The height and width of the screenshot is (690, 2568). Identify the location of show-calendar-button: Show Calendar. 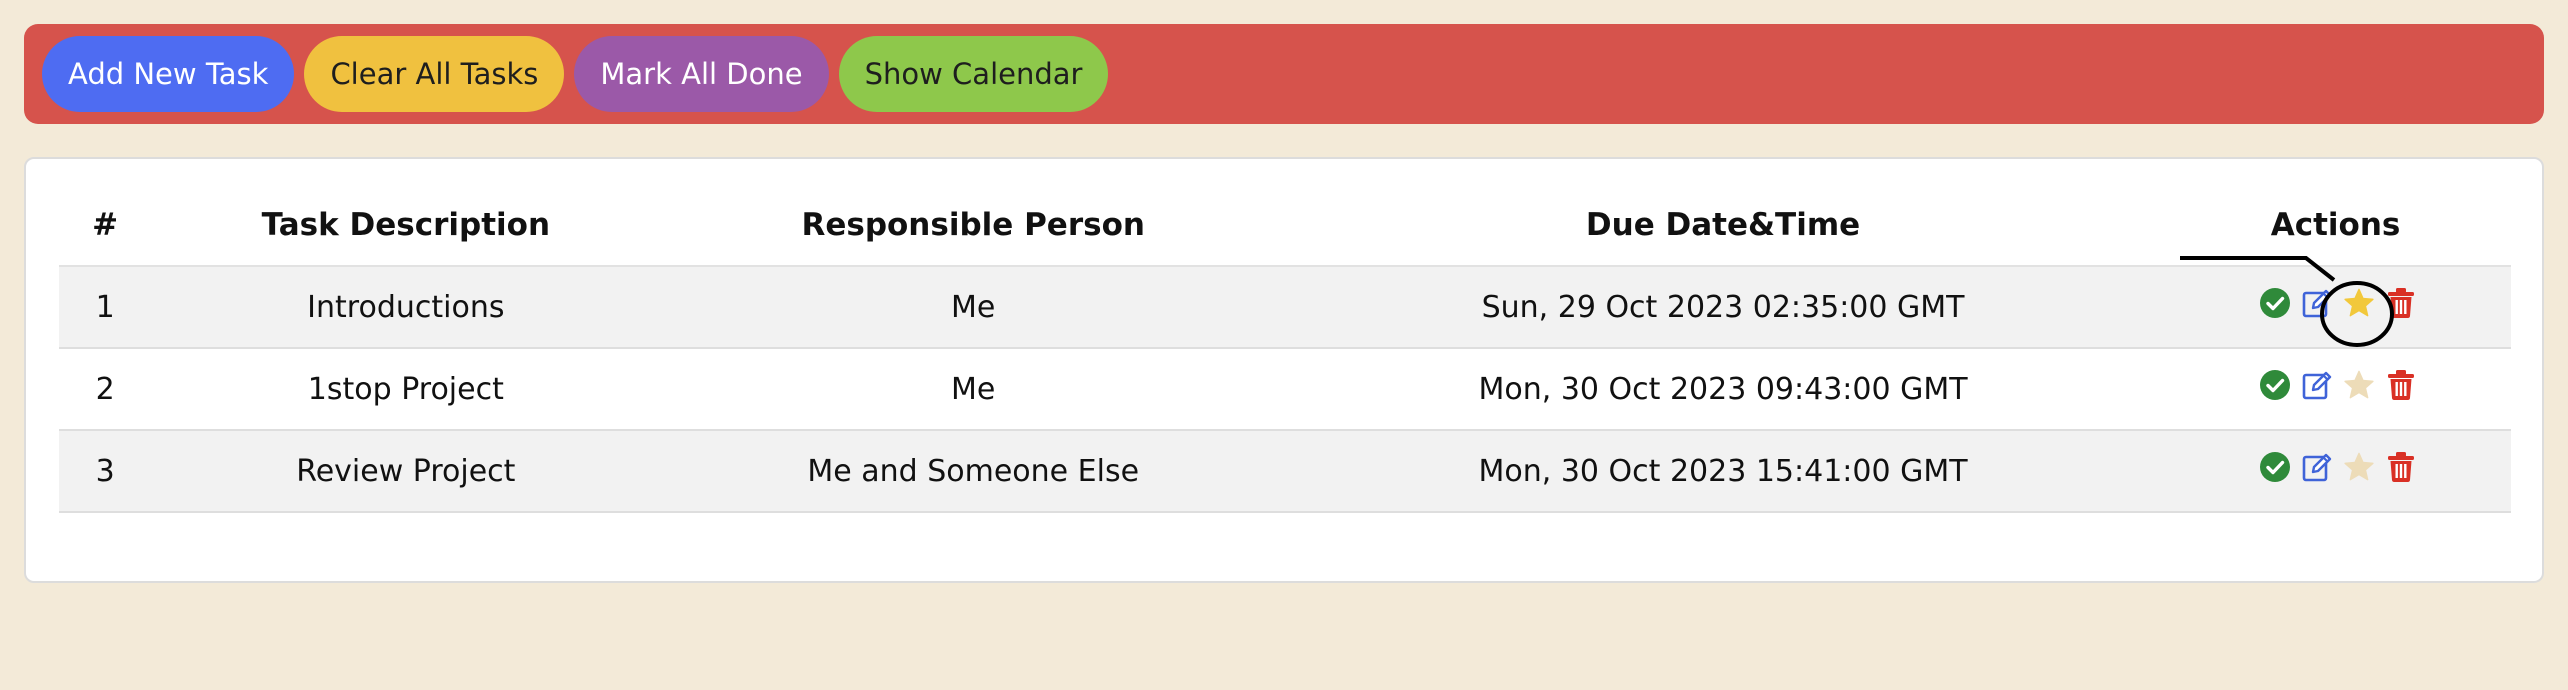
(973, 74).